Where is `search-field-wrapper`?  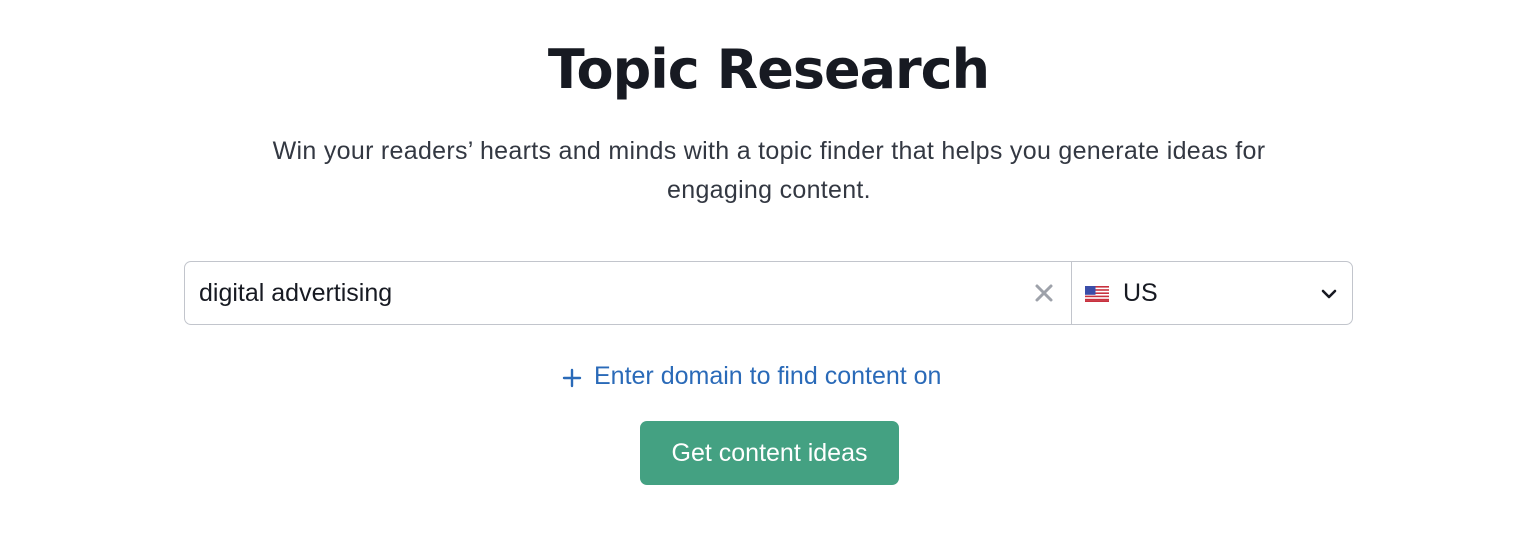
search-field-wrapper is located at coordinates (628, 293).